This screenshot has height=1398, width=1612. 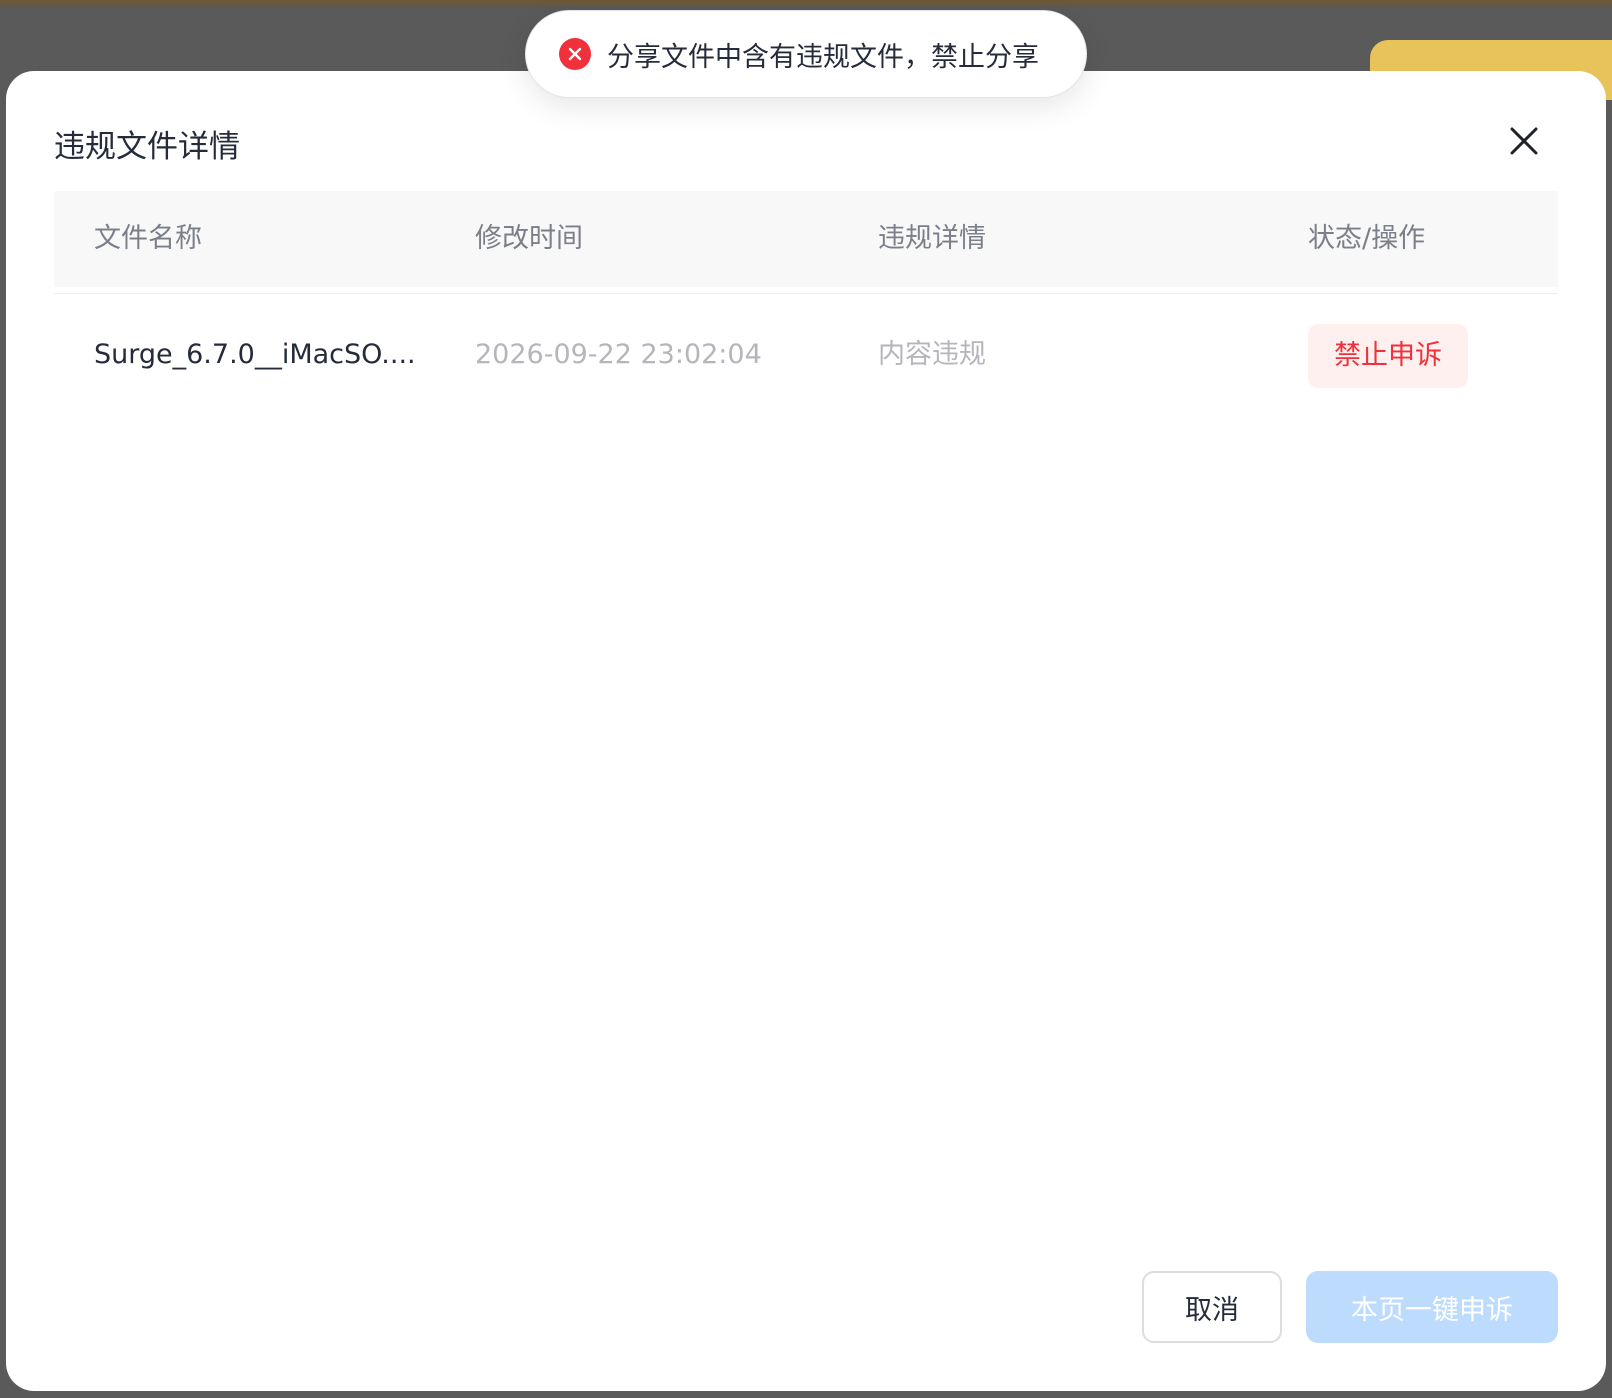 What do you see at coordinates (147, 147) in the screenshot?
I see `dialog-title: 违规文件详情` at bounding box center [147, 147].